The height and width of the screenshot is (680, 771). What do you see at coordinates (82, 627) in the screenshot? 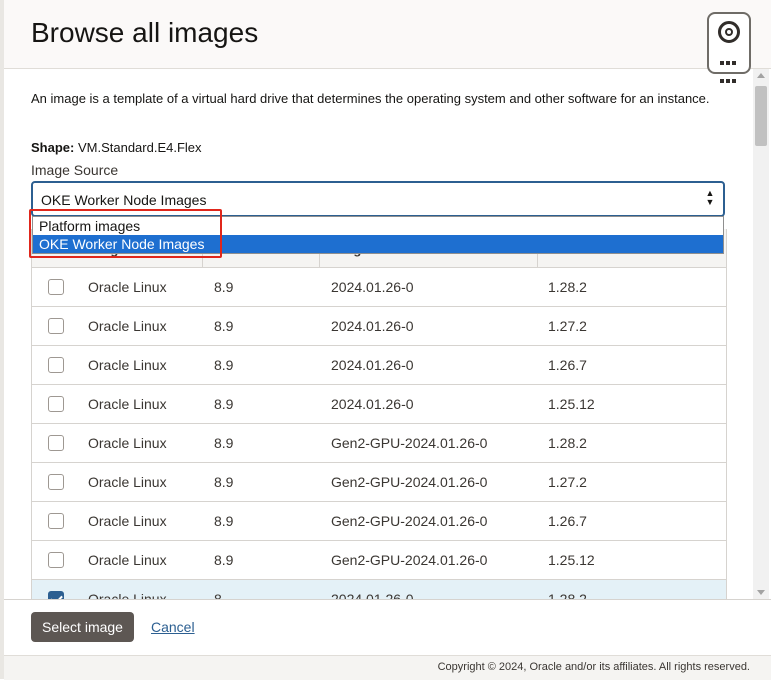
I see `select-image-button: Select image` at bounding box center [82, 627].